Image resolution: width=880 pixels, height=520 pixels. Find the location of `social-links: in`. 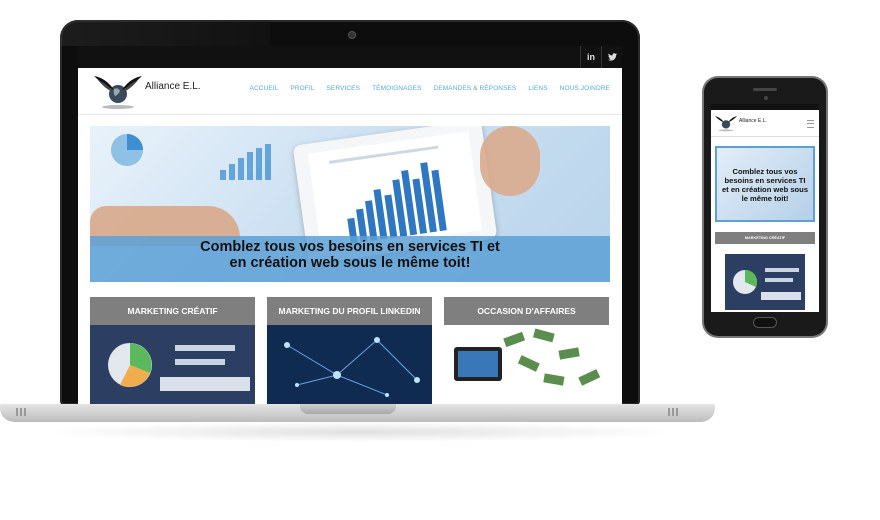

social-links: in is located at coordinates (601, 57).